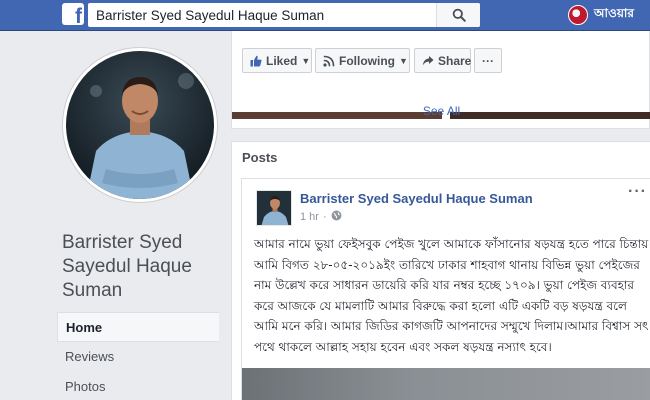  I want to click on post-author-avatar, so click(274, 208).